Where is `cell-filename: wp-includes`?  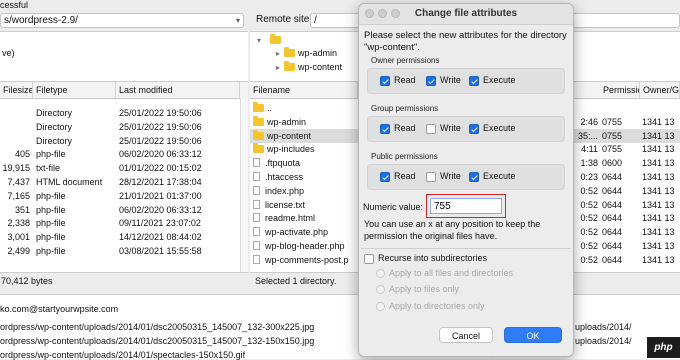 cell-filename: wp-includes is located at coordinates (305, 149).